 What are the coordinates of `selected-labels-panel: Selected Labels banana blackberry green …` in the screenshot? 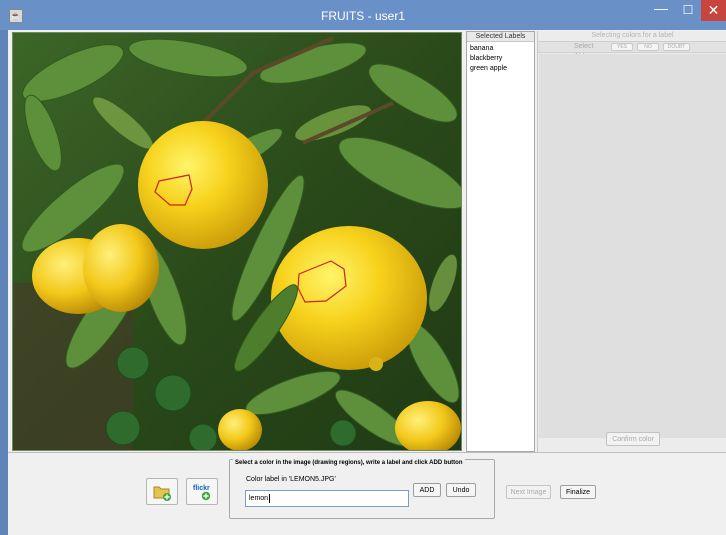 It's located at (500, 241).